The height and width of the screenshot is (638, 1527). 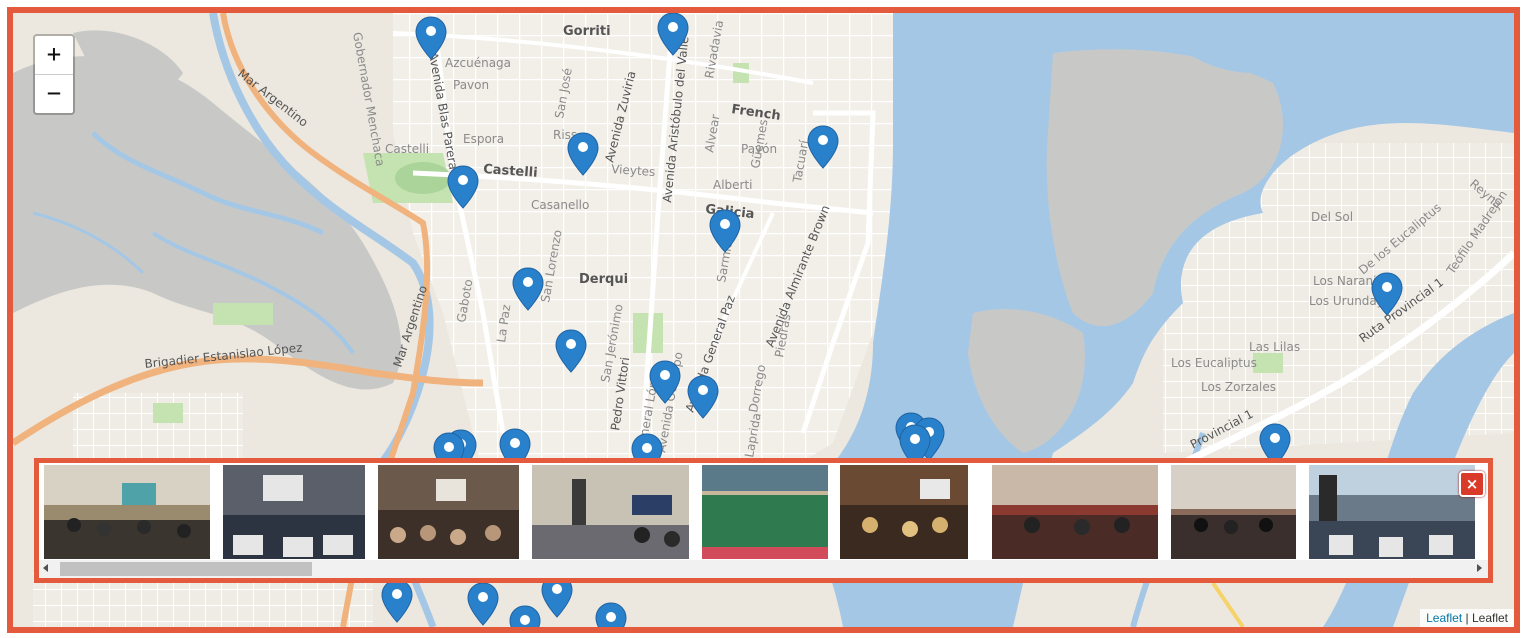 What do you see at coordinates (1444, 618) in the screenshot?
I see `attribution-link: Leaflet` at bounding box center [1444, 618].